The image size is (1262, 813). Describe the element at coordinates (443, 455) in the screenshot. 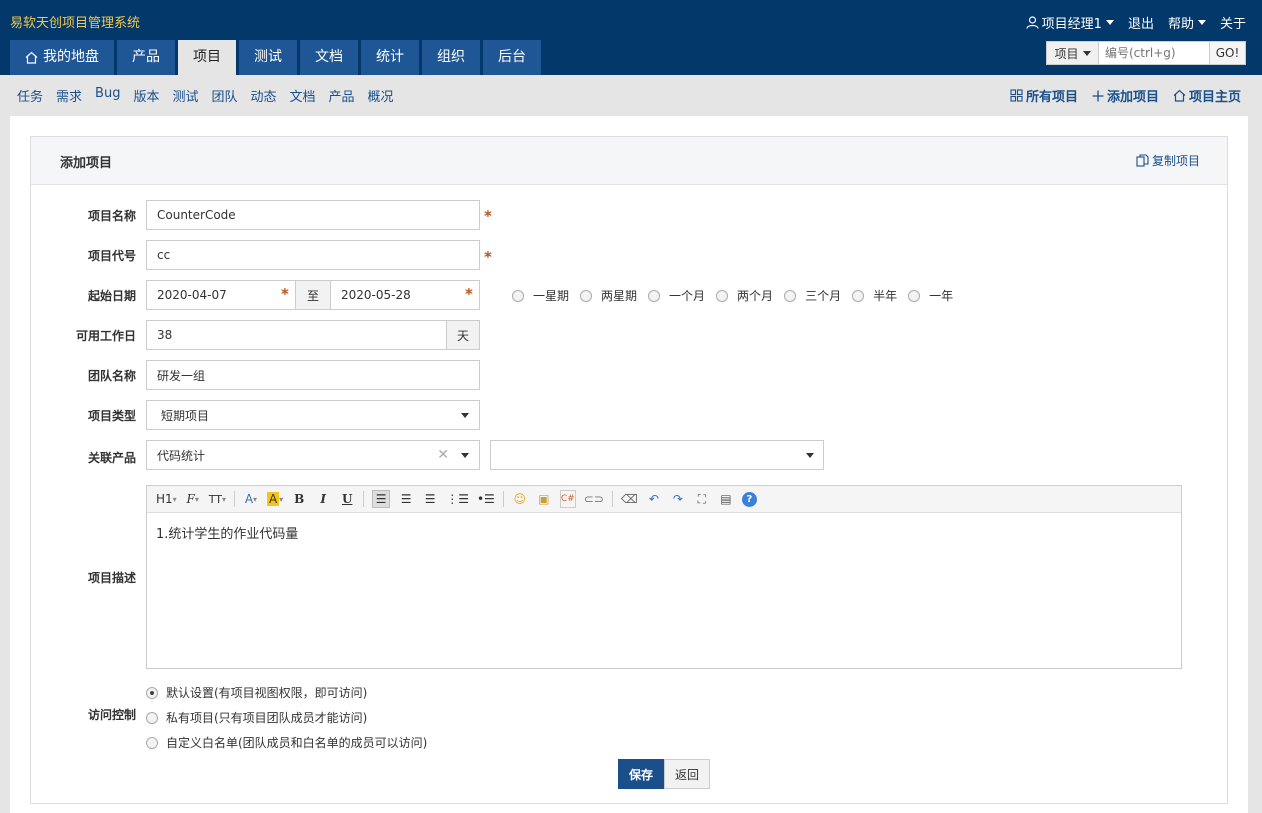

I see `clear-icon: ✕` at that location.